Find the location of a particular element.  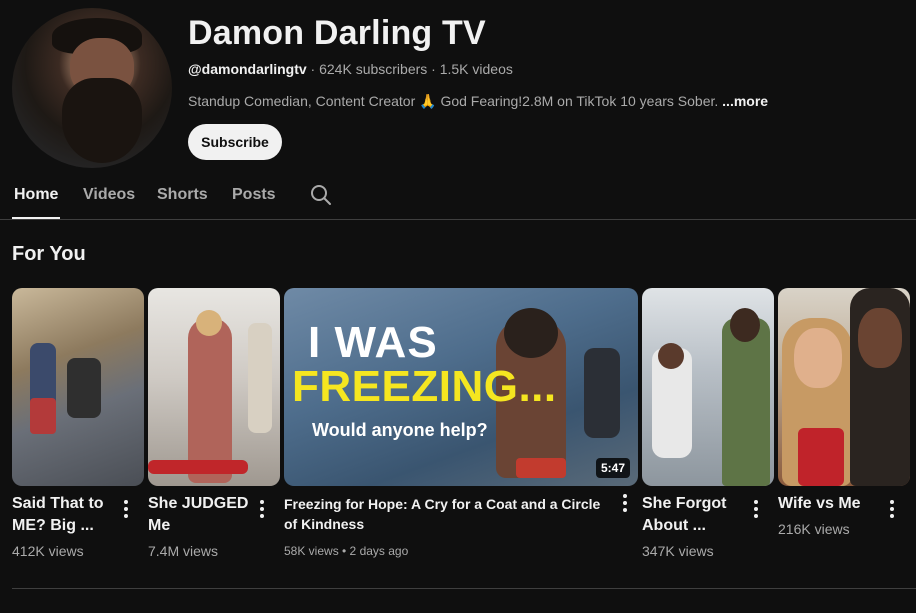

channel-stats: · 624K subscribers · 1.5K videos is located at coordinates (409, 69).